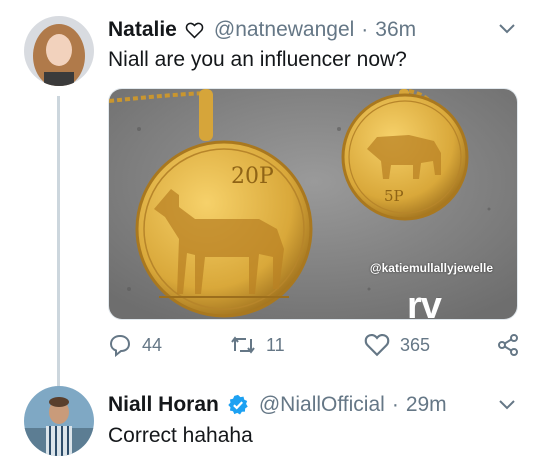 Image resolution: width=540 pixels, height=460 pixels. What do you see at coordinates (163, 405) in the screenshot?
I see `display-name: Niall Horan` at bounding box center [163, 405].